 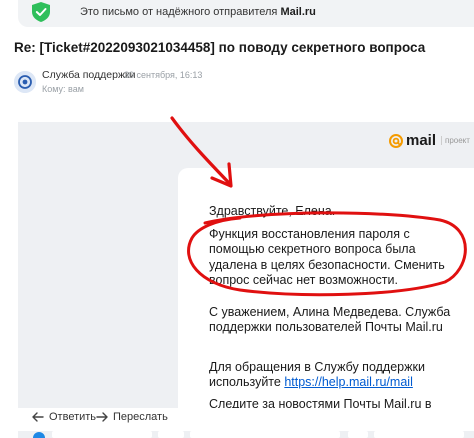 I want to click on at-sign-icon, so click(x=25, y=82).